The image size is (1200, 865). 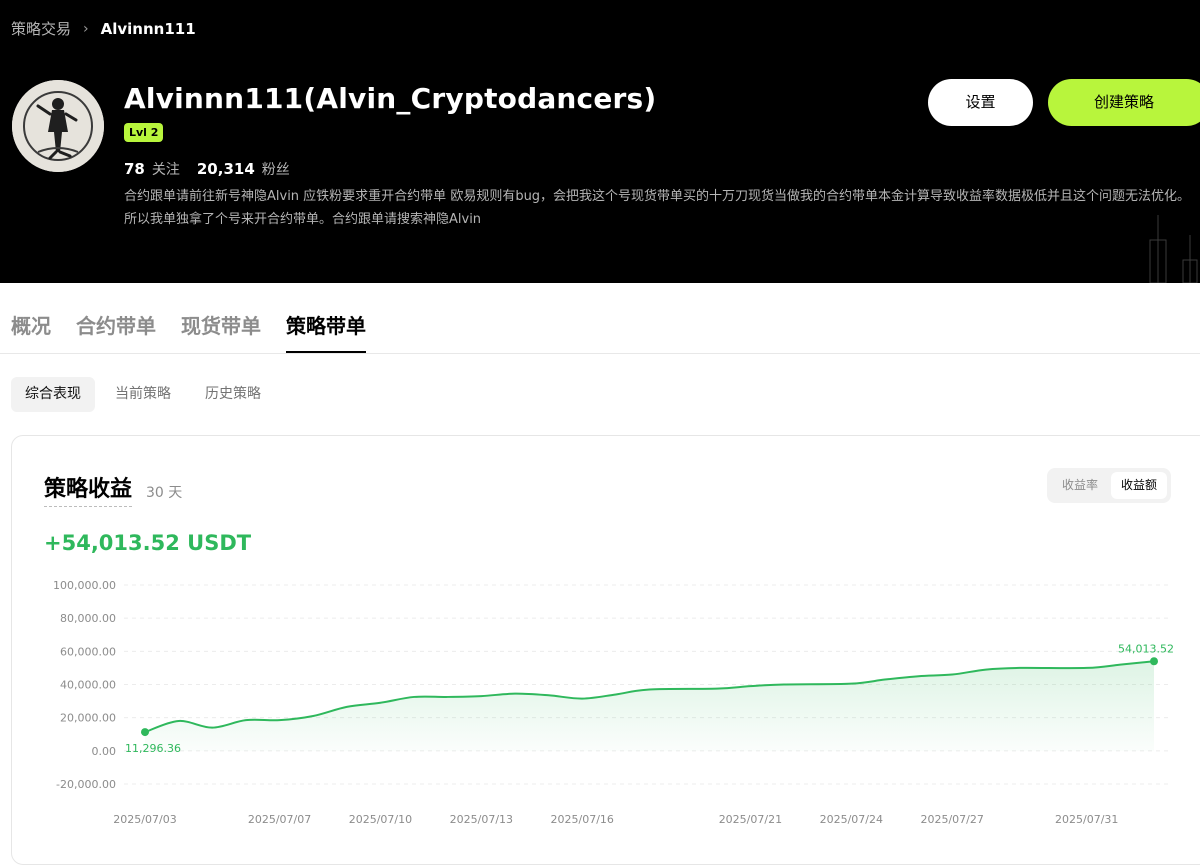 I want to click on y-tick-label: 60,000.00, so click(x=88, y=651).